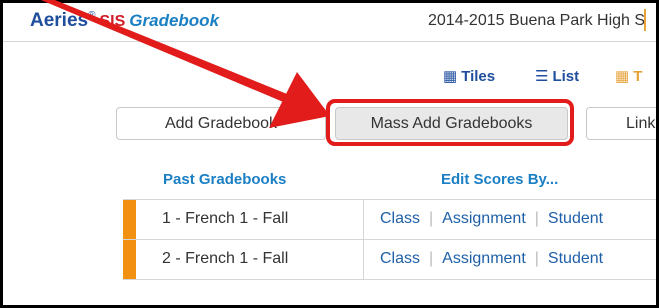 The image size is (659, 308). I want to click on view-table-label: T, so click(638, 76).